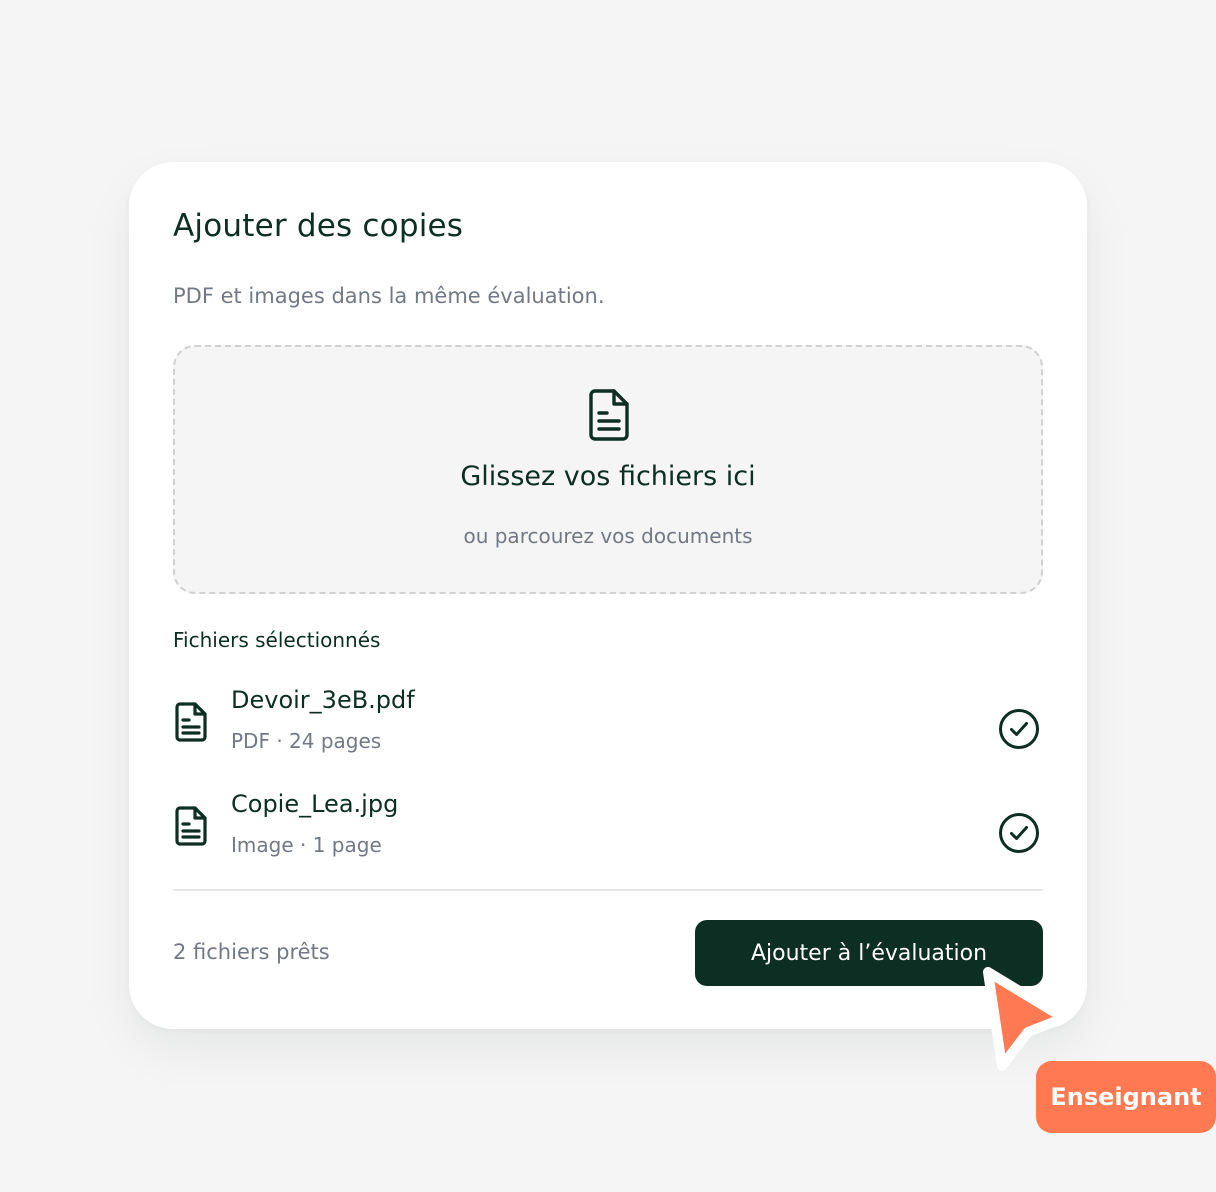 The height and width of the screenshot is (1192, 1216). What do you see at coordinates (251, 952) in the screenshot?
I see `files-ready-status: 2 fichiers prêts` at bounding box center [251, 952].